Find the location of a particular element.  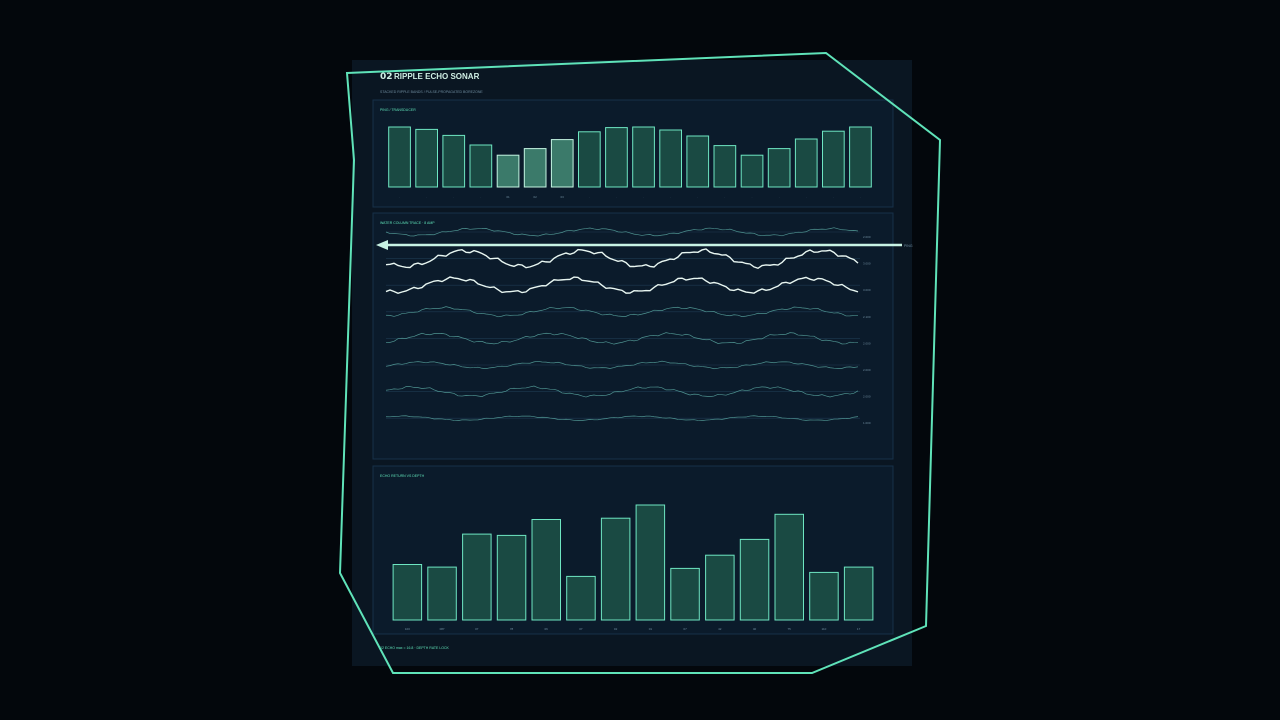

header-title: RIPPLE ECHO SONAR is located at coordinates (437, 76).